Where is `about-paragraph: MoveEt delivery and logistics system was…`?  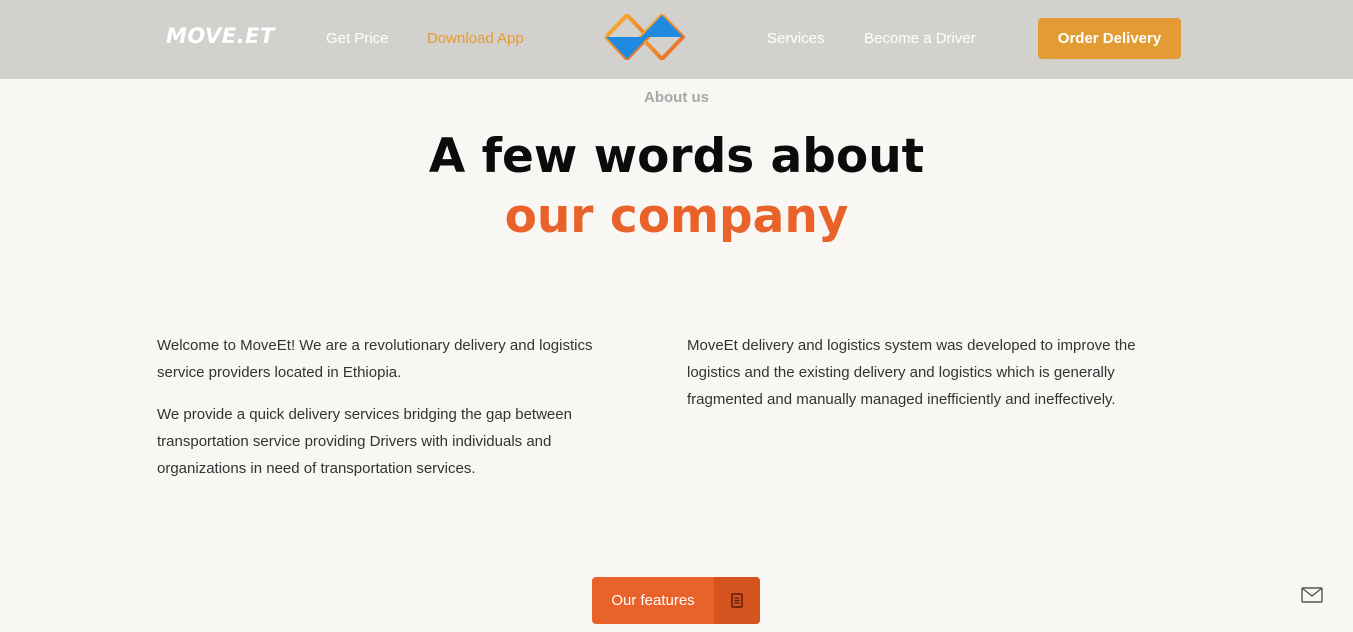
about-paragraph: MoveEt delivery and logistics system was… is located at coordinates (911, 372).